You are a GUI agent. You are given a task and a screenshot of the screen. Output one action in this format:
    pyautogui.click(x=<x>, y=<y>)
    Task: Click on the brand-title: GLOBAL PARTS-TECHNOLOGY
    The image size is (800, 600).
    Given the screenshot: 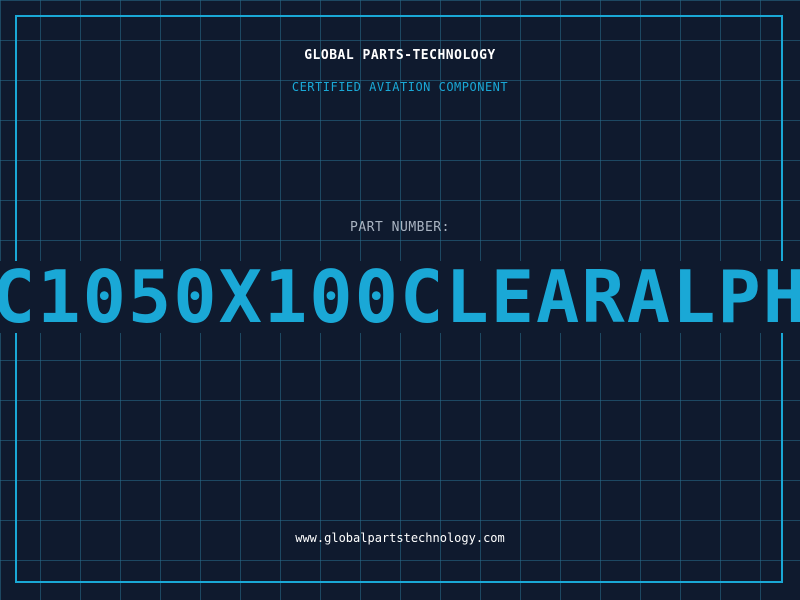 What is the action you would take?
    pyautogui.click(x=400, y=55)
    